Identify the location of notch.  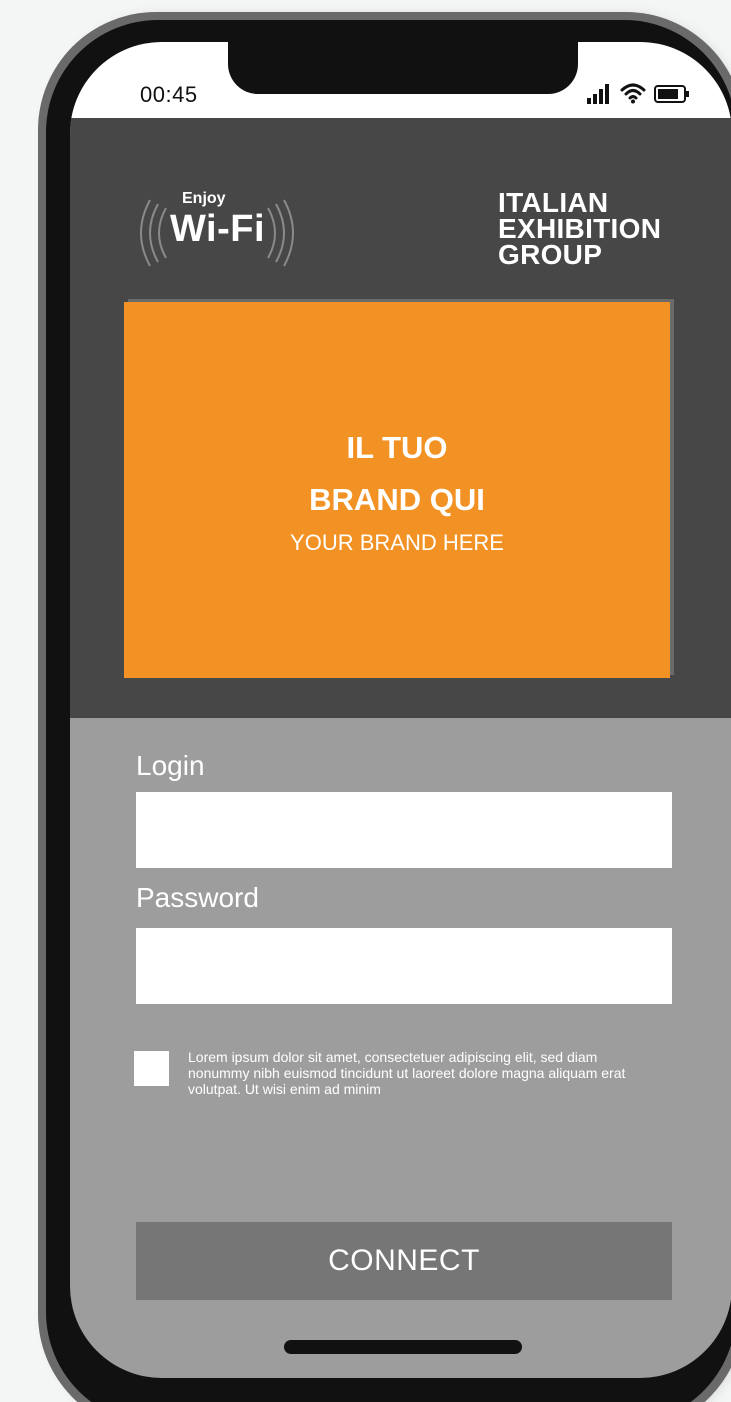
(403, 68).